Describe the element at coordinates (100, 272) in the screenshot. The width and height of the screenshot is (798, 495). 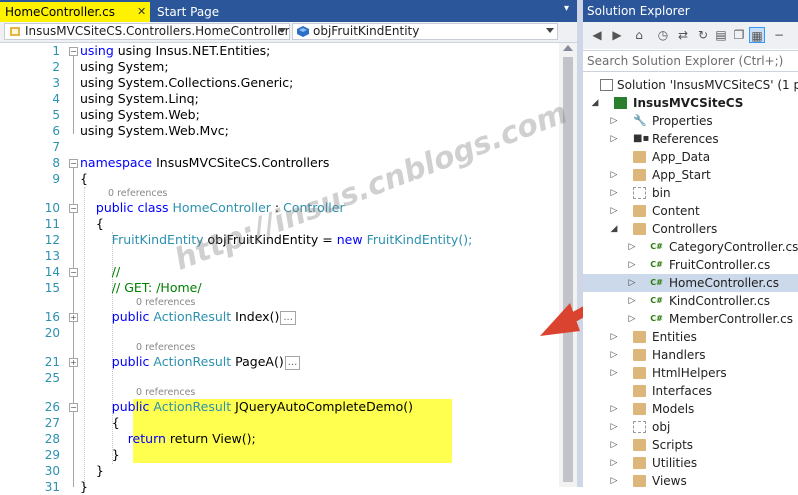
I see `code-line: //` at that location.